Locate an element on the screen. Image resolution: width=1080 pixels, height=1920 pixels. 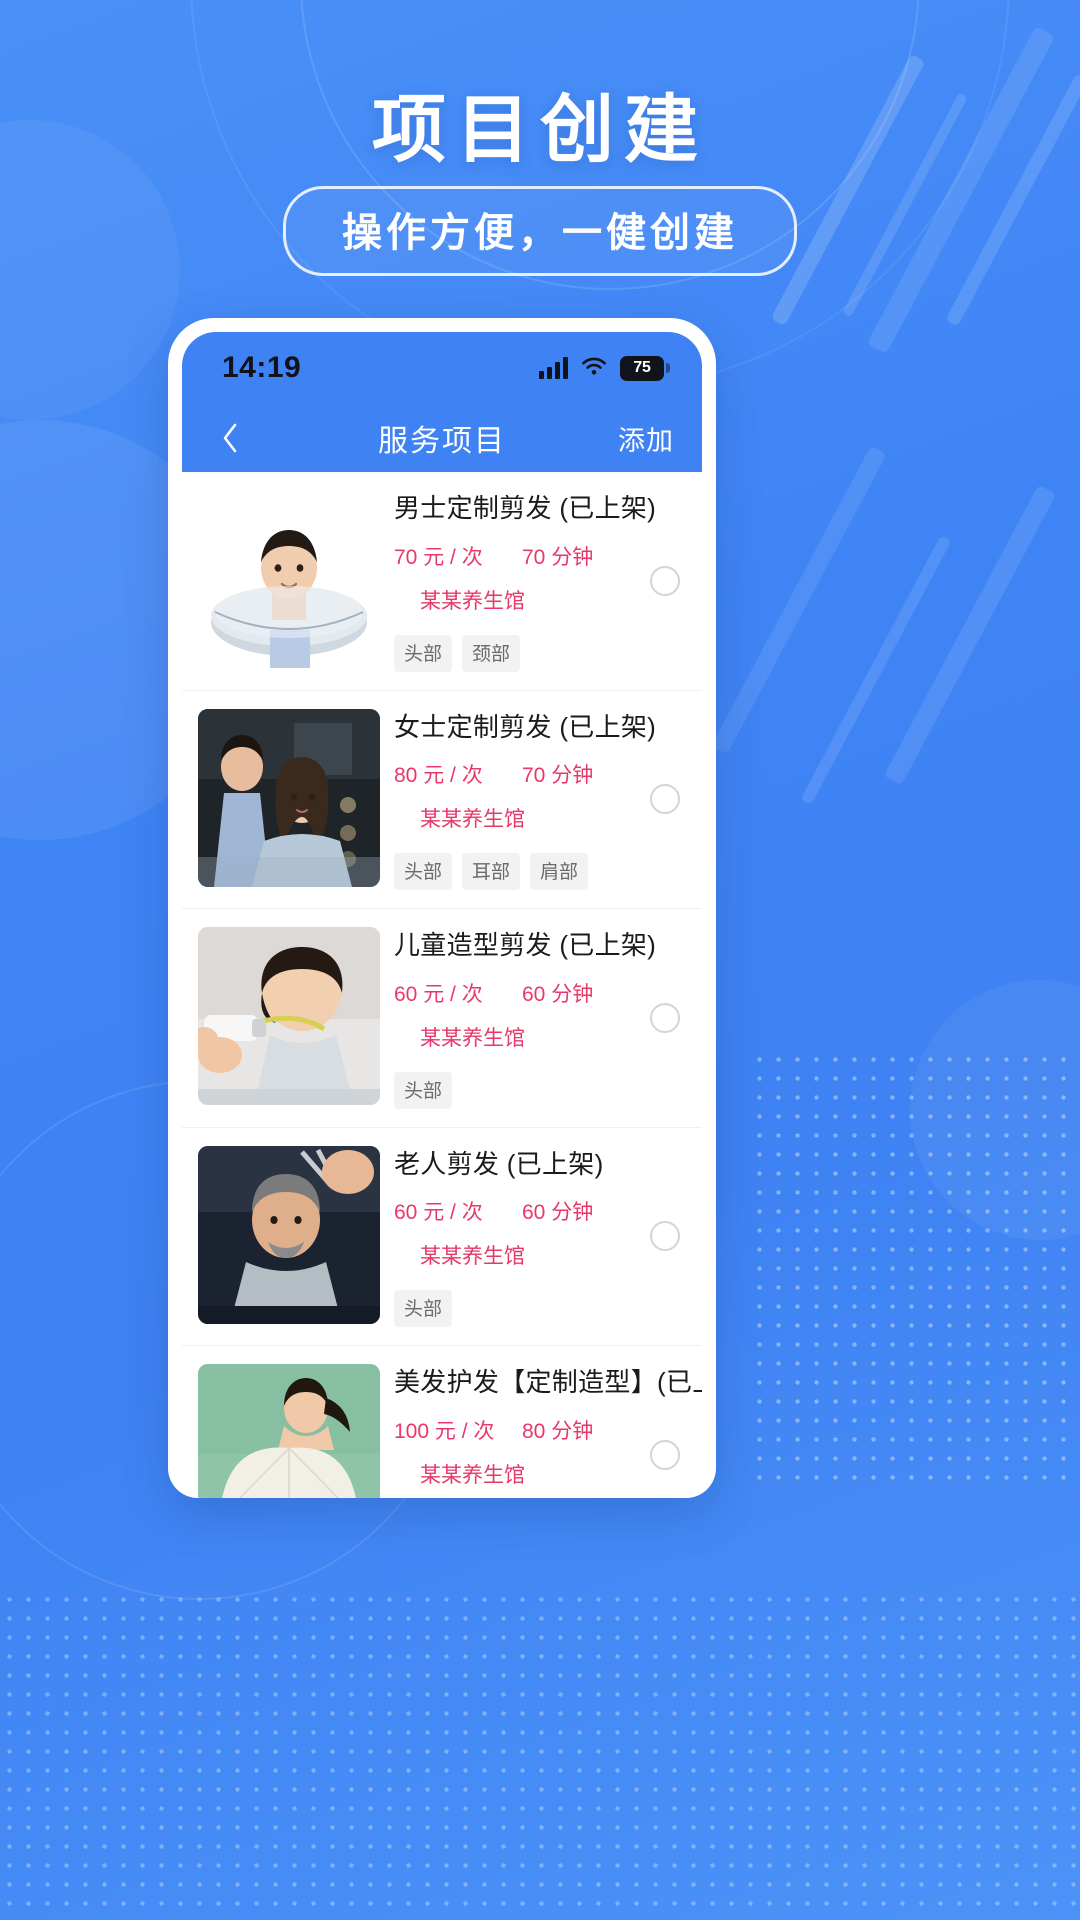
list-item-info: 男士定制剪发 (已上架) 70 元 / 次 70 分钟 某某养生馆 头部 颈部 is located at coordinates (533, 581).